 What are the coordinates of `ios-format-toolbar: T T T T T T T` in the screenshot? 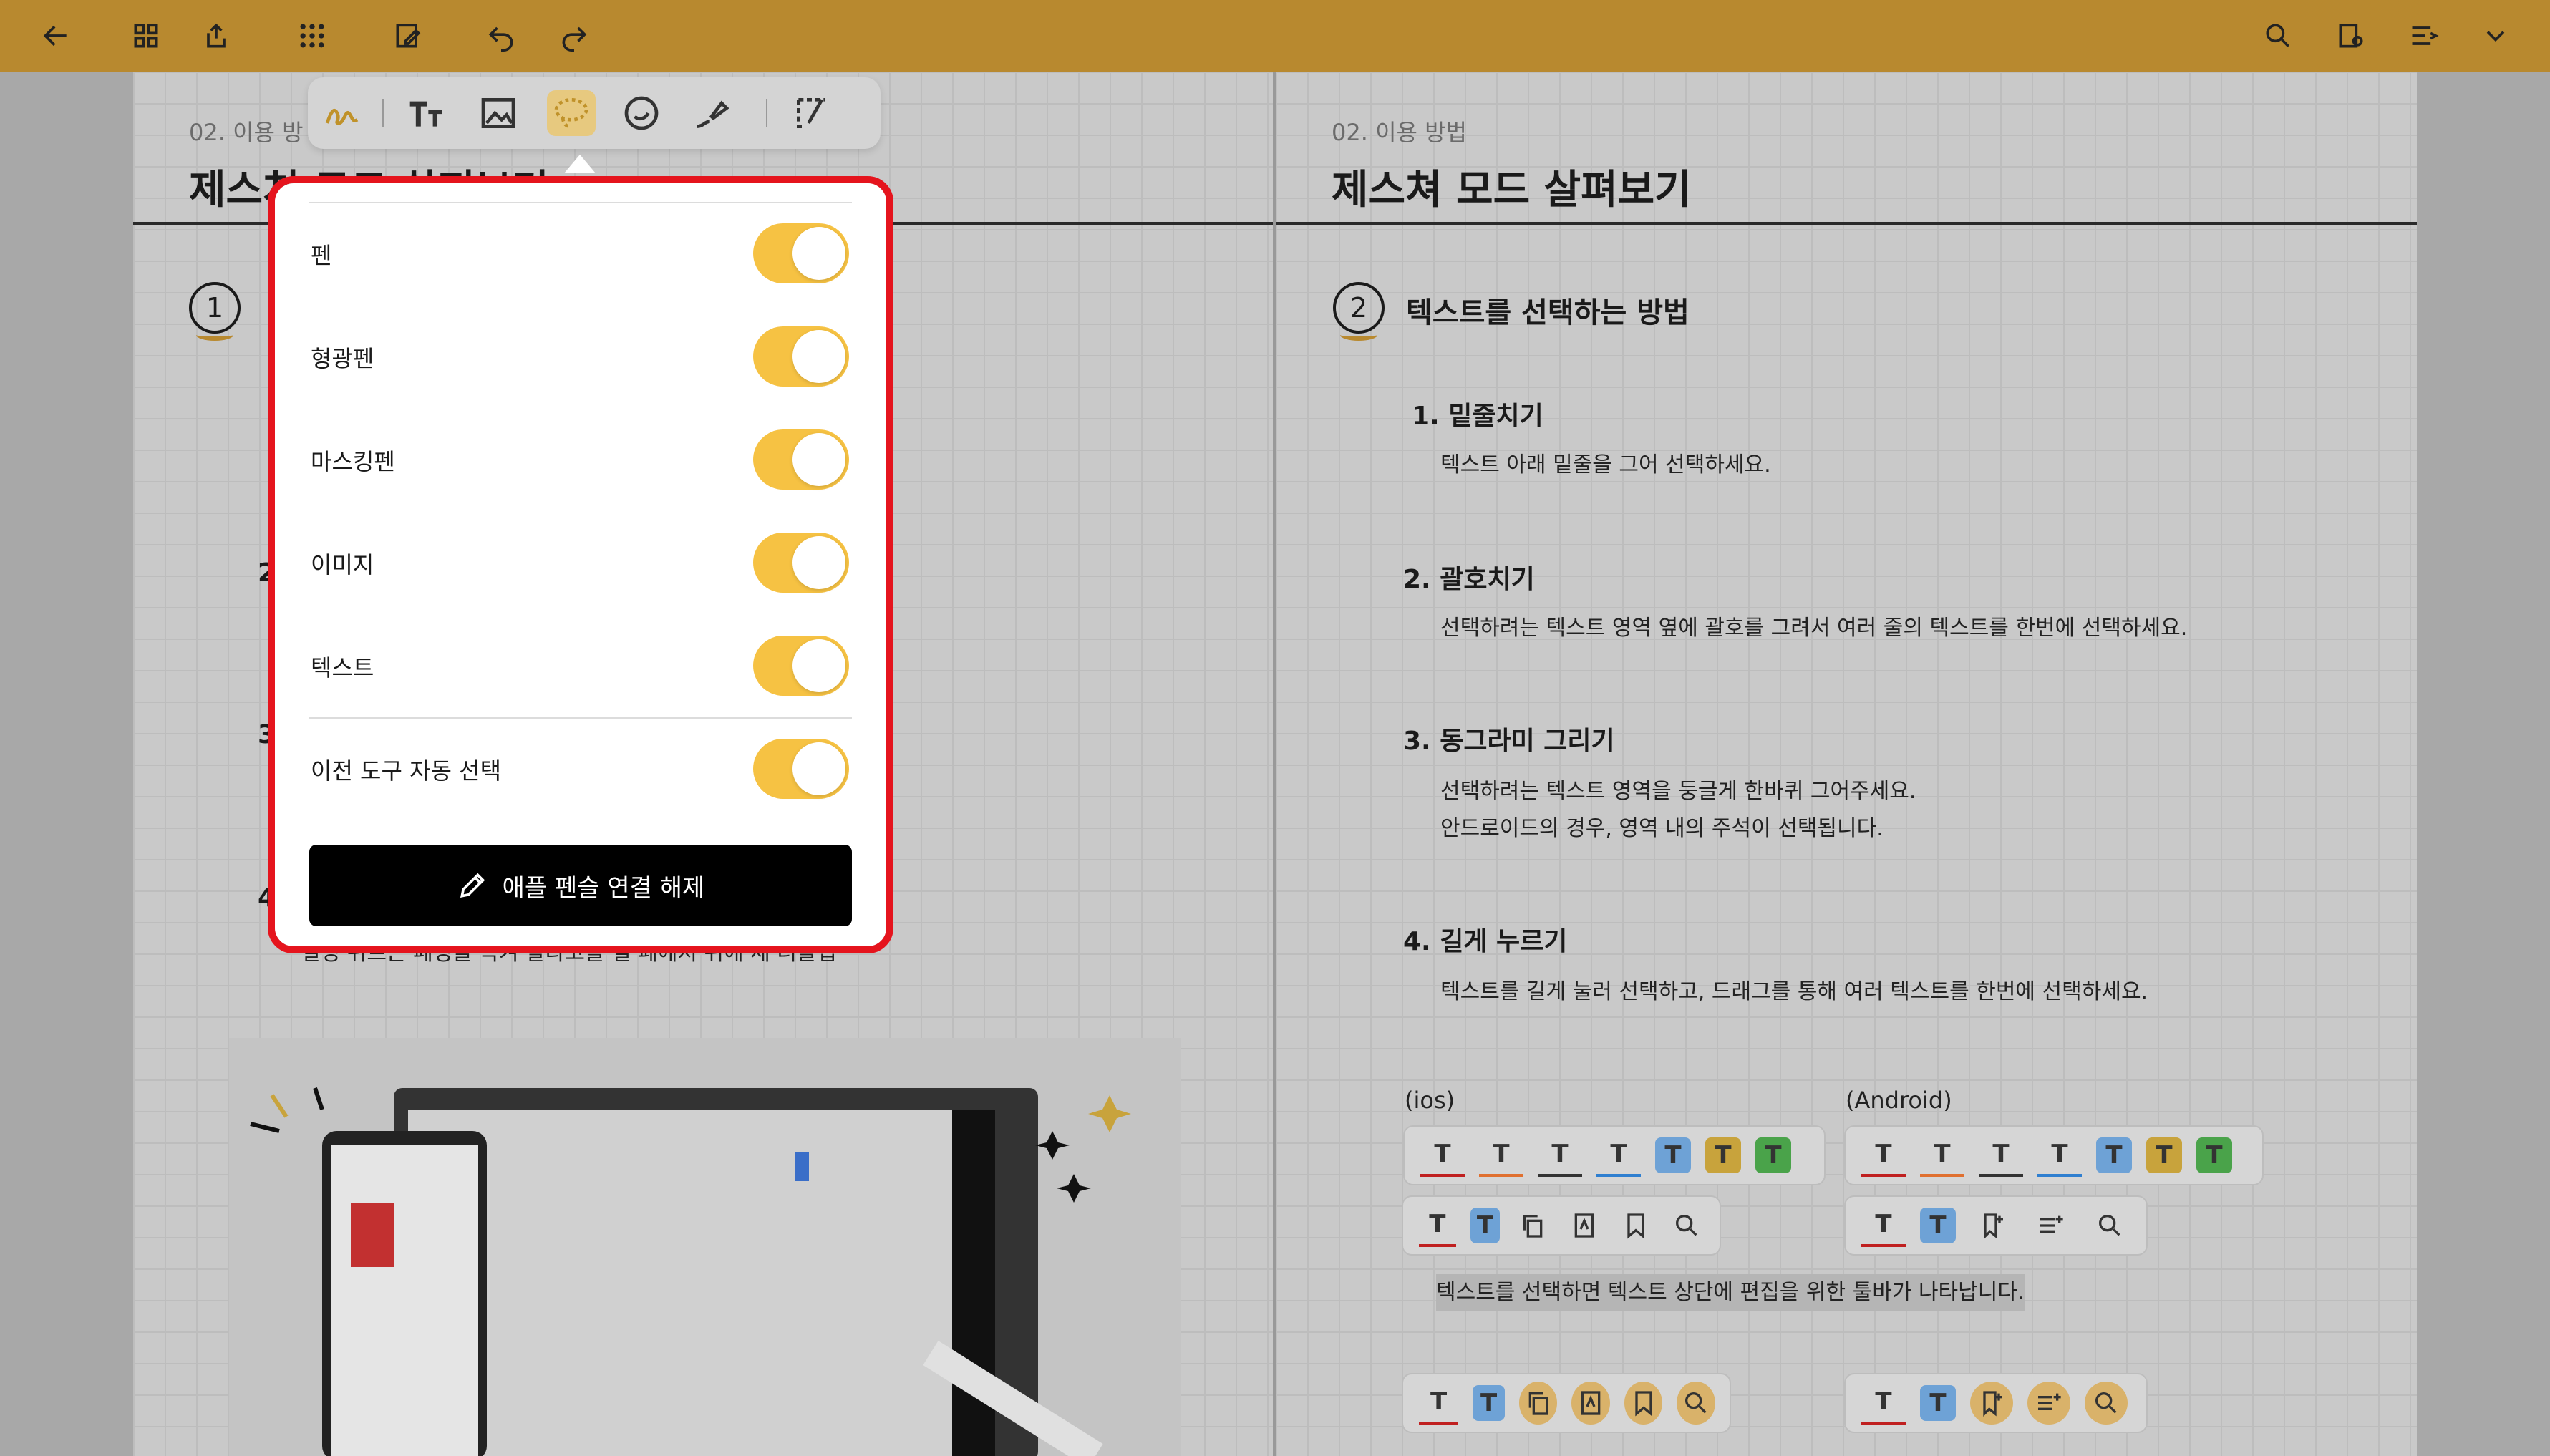 It's located at (1615, 1155).